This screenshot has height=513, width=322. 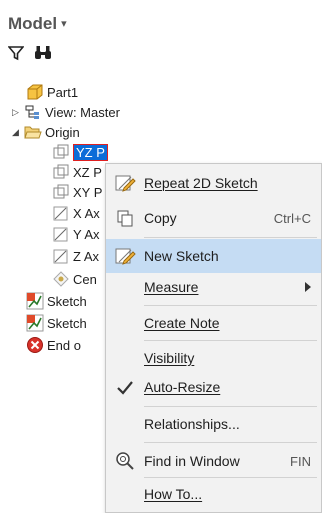 I want to click on tree-item-xy-plane: XY P, so click(x=77, y=192).